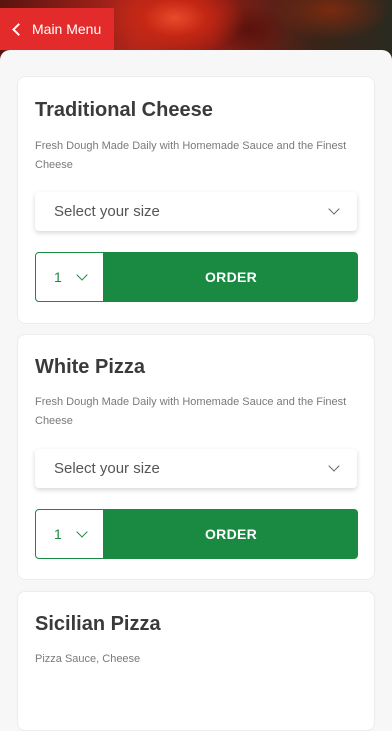 The width and height of the screenshot is (392, 731). What do you see at coordinates (88, 659) in the screenshot?
I see `item-description: Pizza Sauce, Cheese` at bounding box center [88, 659].